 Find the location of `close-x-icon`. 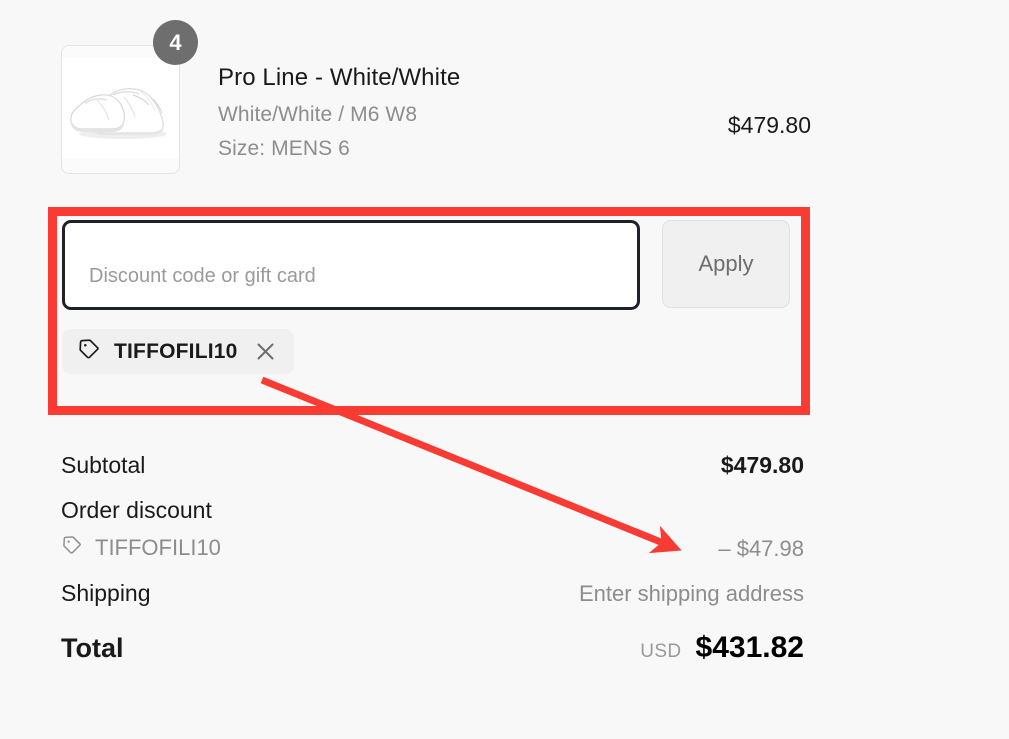

close-x-icon is located at coordinates (265, 351).